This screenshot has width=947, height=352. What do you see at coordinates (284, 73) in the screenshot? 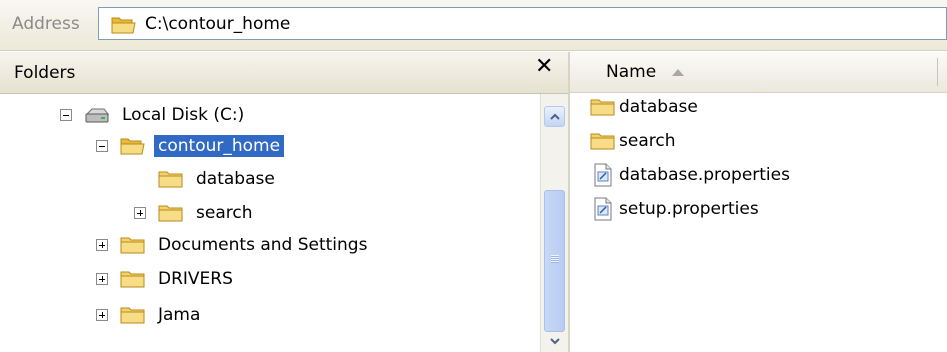
I see `folders-pane-header: Folders ✕` at bounding box center [284, 73].